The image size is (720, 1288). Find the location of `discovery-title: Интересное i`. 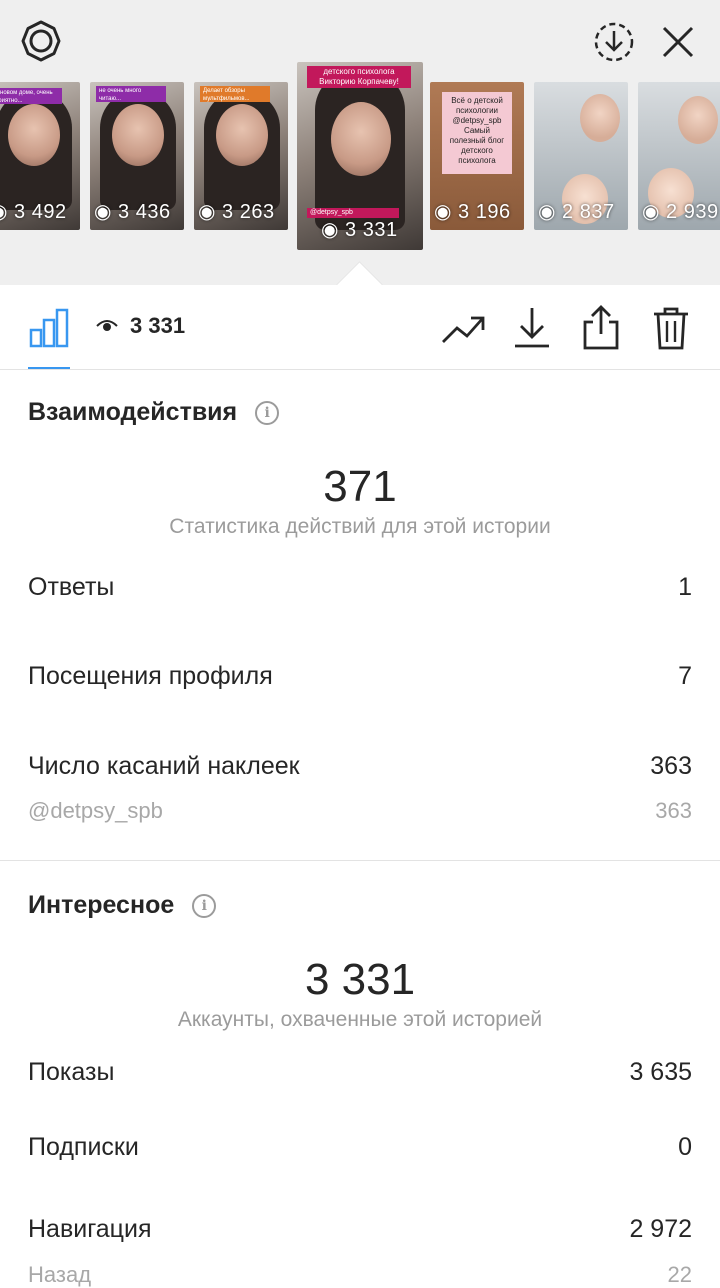

discovery-title: Интересное i is located at coordinates (122, 905).